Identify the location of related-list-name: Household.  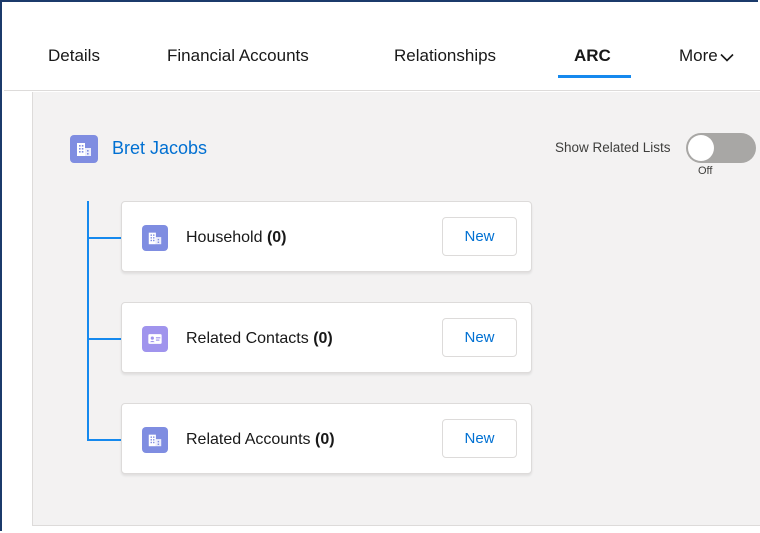
(224, 237).